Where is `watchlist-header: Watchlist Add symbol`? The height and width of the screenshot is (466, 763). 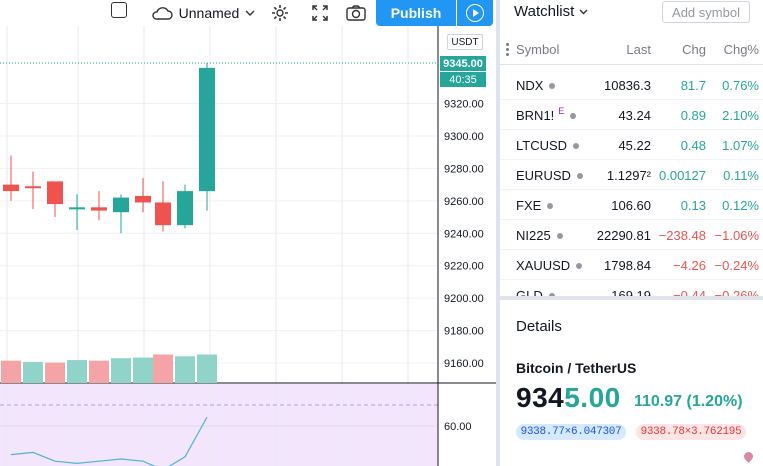 watchlist-header: Watchlist Add symbol is located at coordinates (631, 14).